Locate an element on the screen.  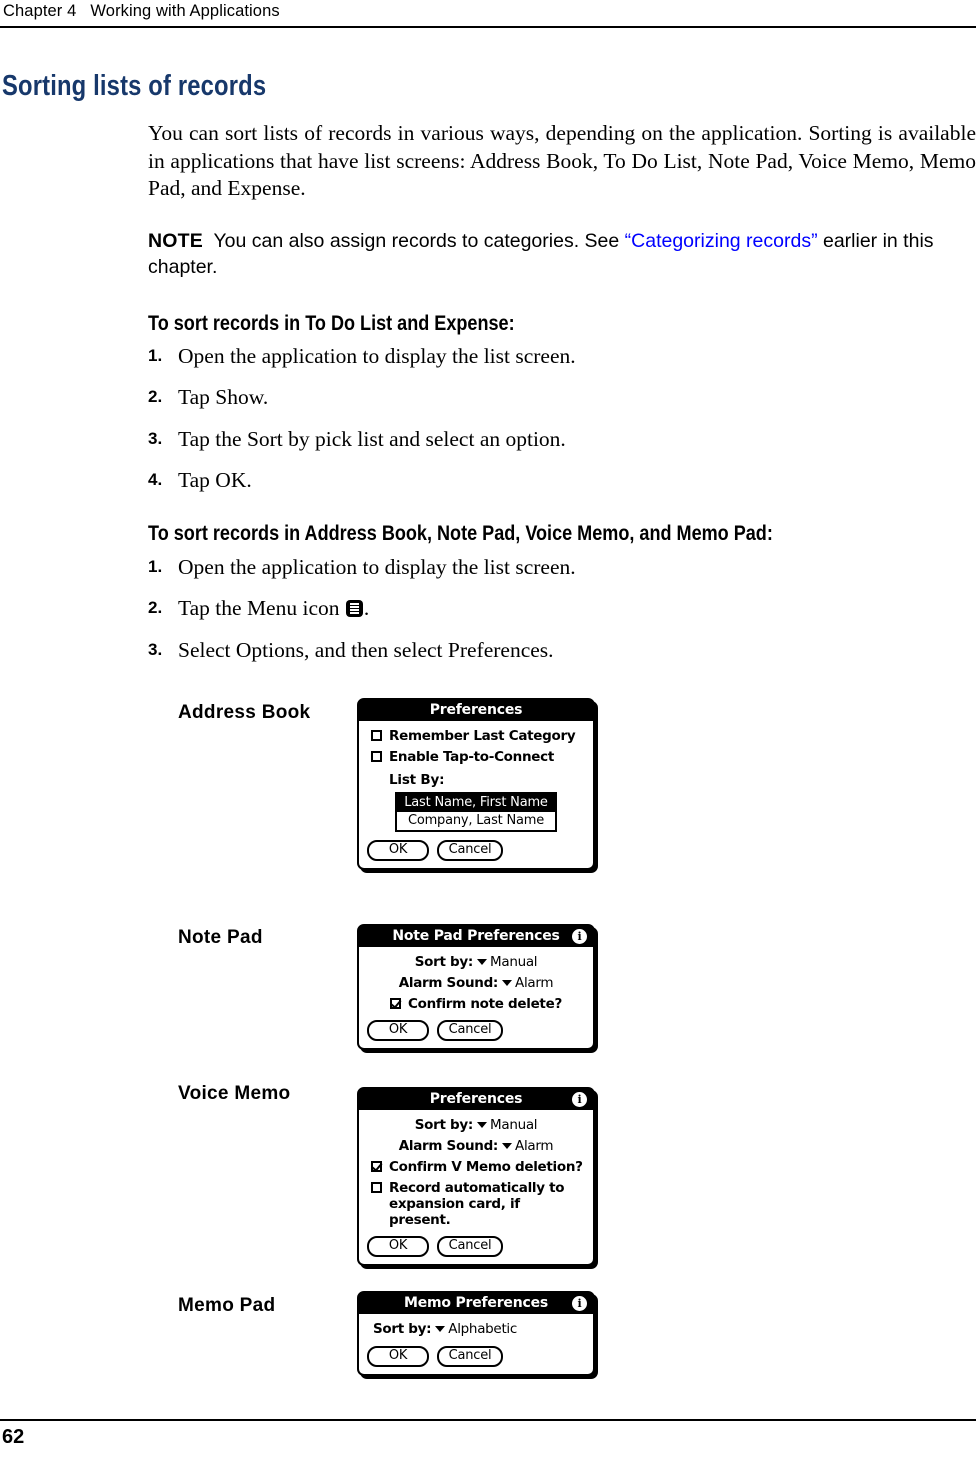
checkbox-label: Remember Last Category is located at coordinates (482, 736).